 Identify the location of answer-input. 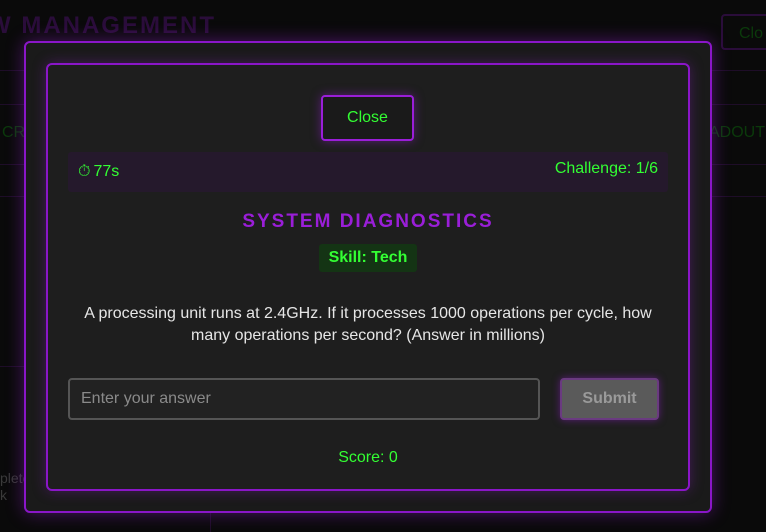
(304, 399).